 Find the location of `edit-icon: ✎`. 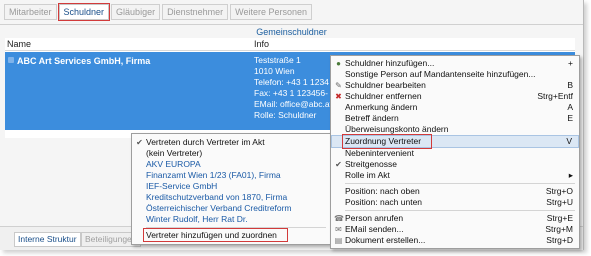

edit-icon: ✎ is located at coordinates (338, 85).